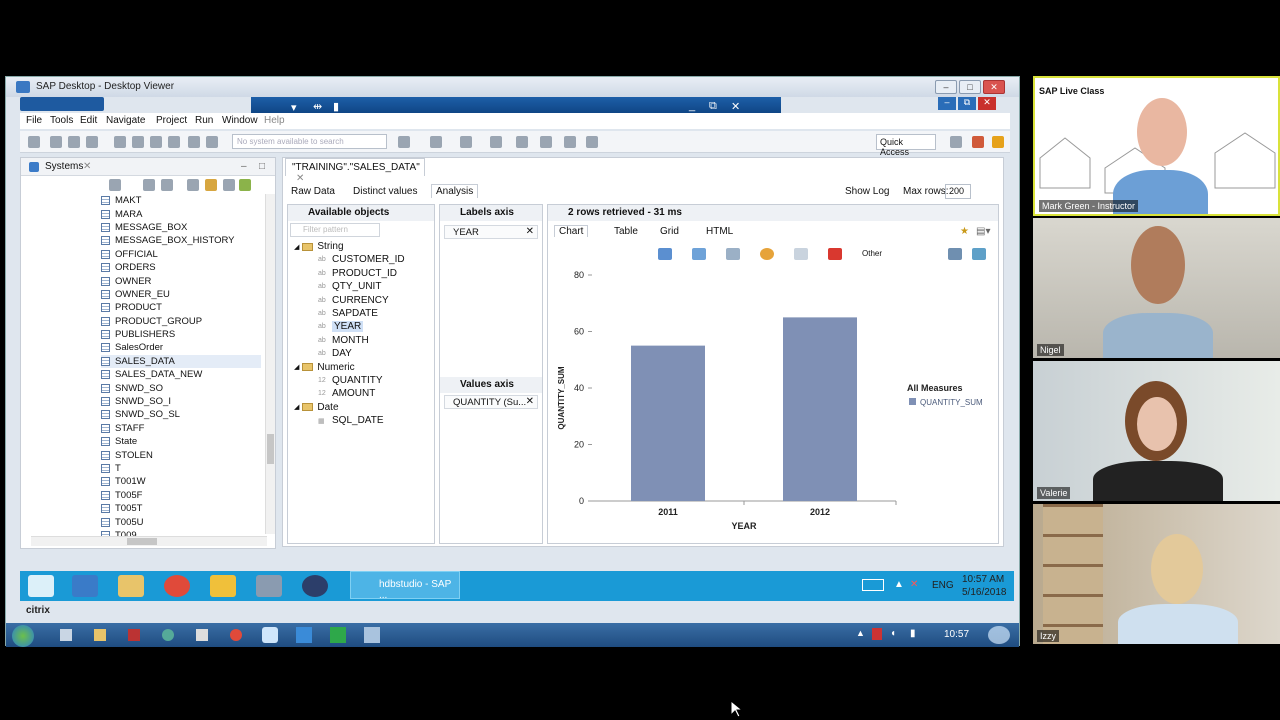 The height and width of the screenshot is (720, 1280). Describe the element at coordinates (181, 428) in the screenshot. I see `systems-table-item: STAFF` at that location.